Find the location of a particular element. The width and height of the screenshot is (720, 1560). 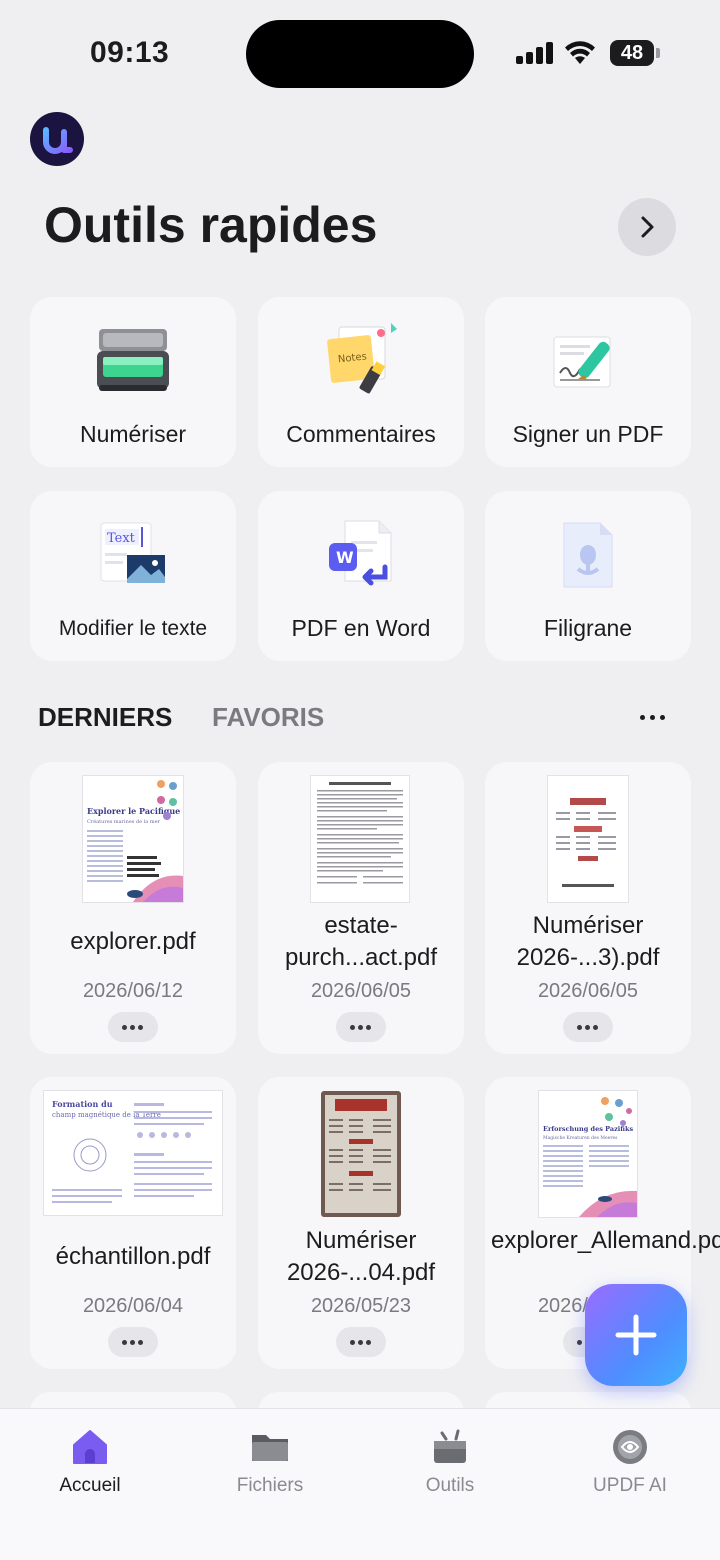

updf-logo is located at coordinates (57, 139).